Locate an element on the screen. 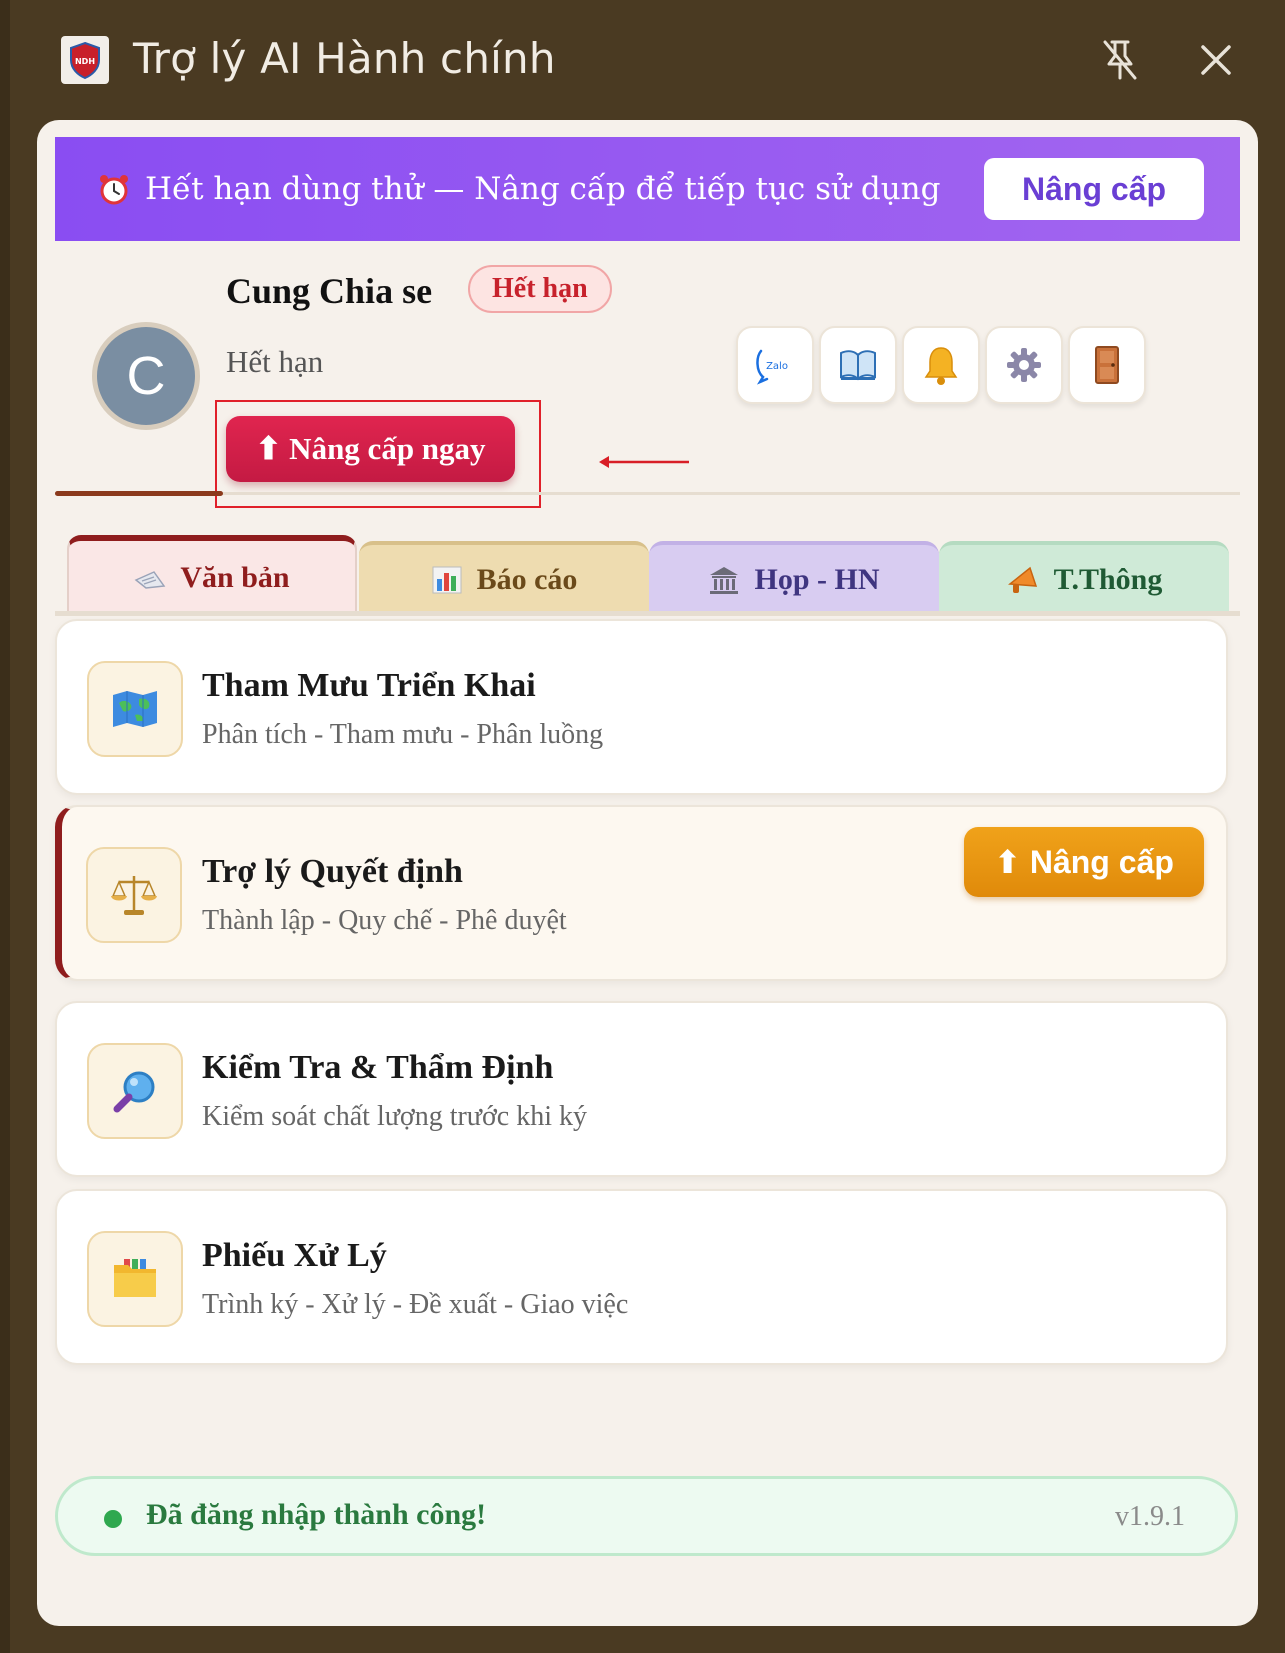 Image resolution: width=1285 pixels, height=1653 pixels. door-icon is located at coordinates (1107, 365).